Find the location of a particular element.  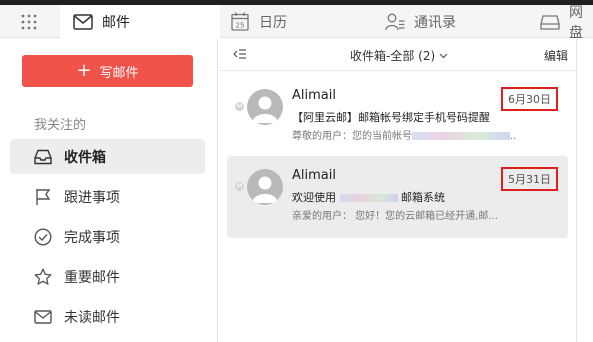

compose-button: + 写邮件 is located at coordinates (107, 71).